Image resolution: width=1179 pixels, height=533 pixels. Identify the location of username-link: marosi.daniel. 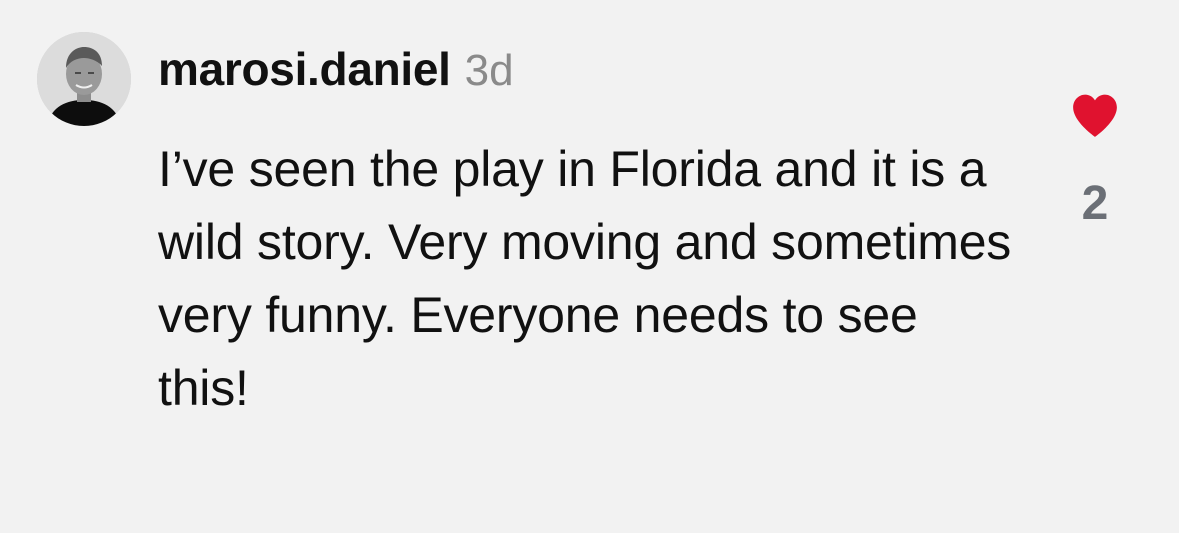
(304, 69).